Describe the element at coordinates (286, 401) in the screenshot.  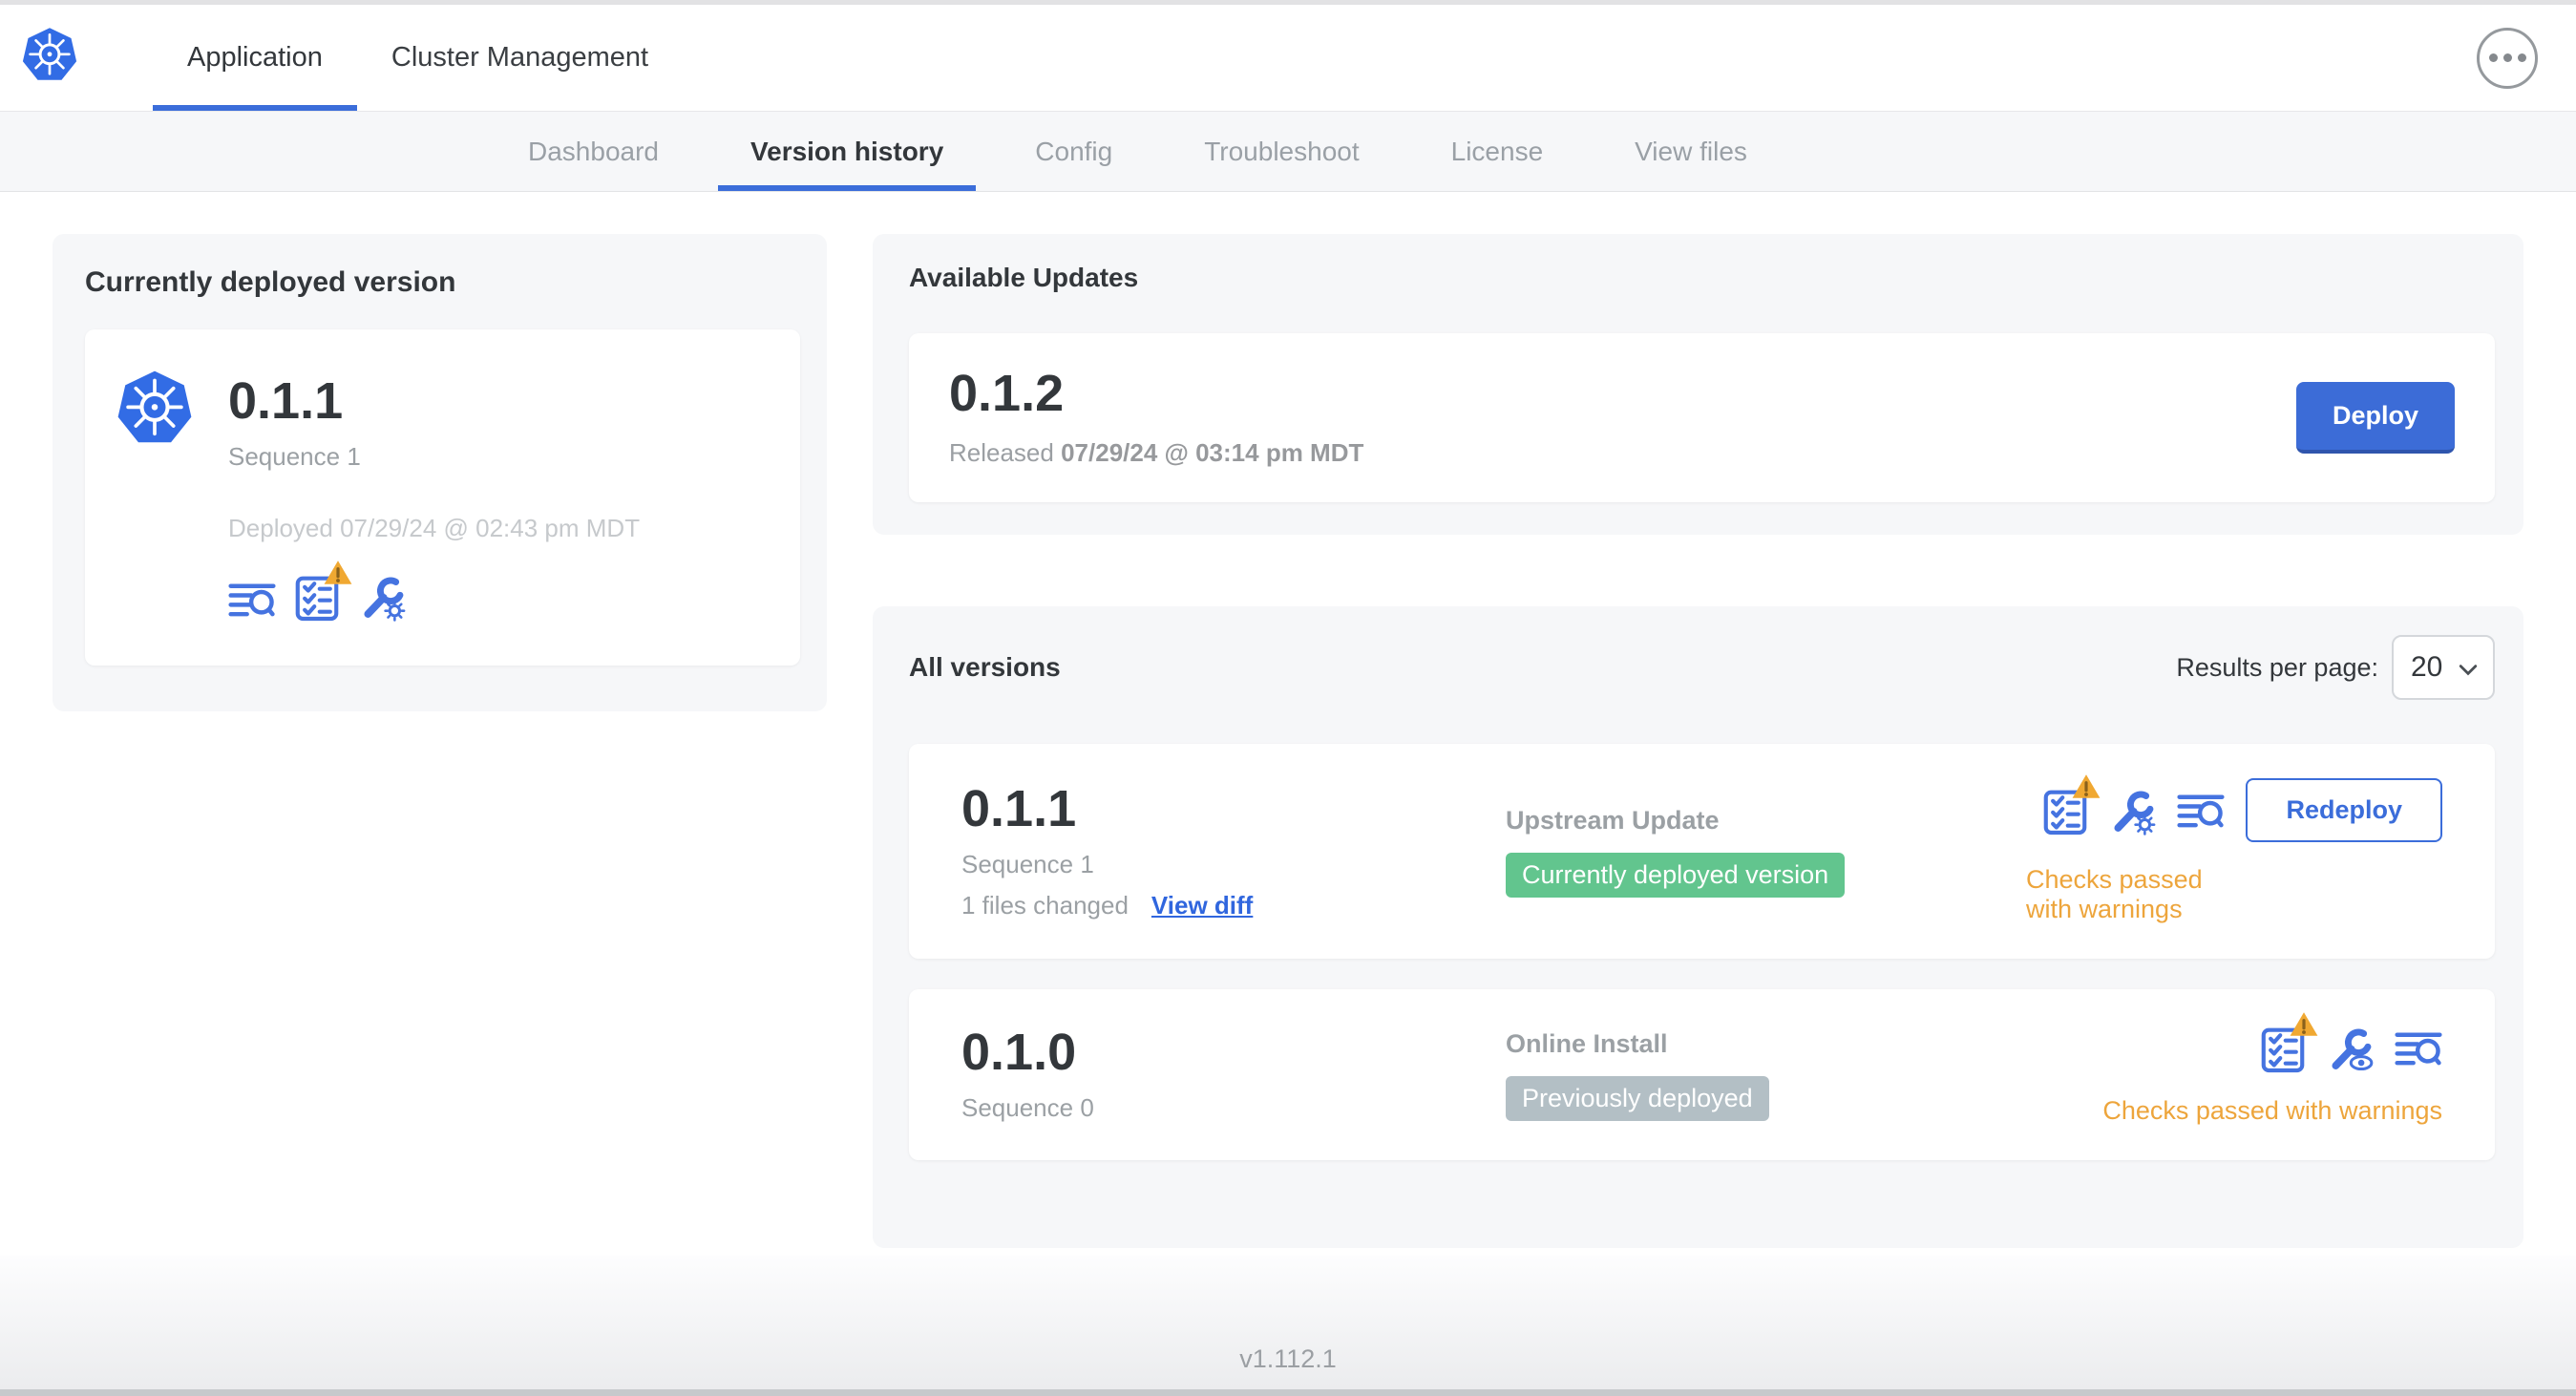
I see `deployed-version-number: 0.1.1` at that location.